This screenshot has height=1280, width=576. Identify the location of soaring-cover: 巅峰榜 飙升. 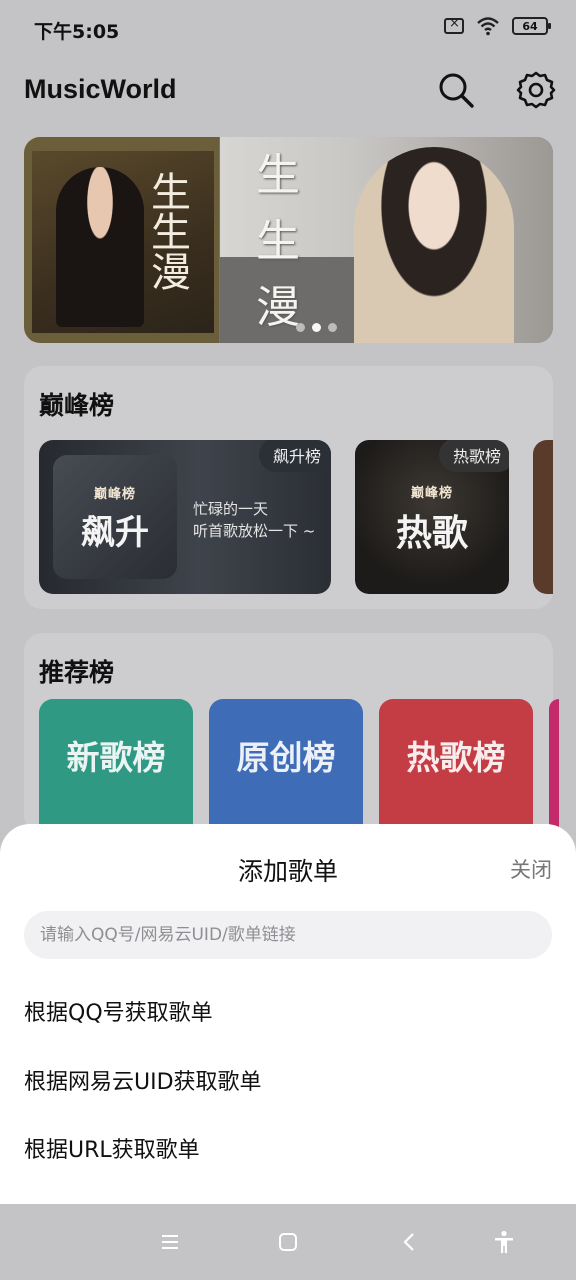
(115, 517).